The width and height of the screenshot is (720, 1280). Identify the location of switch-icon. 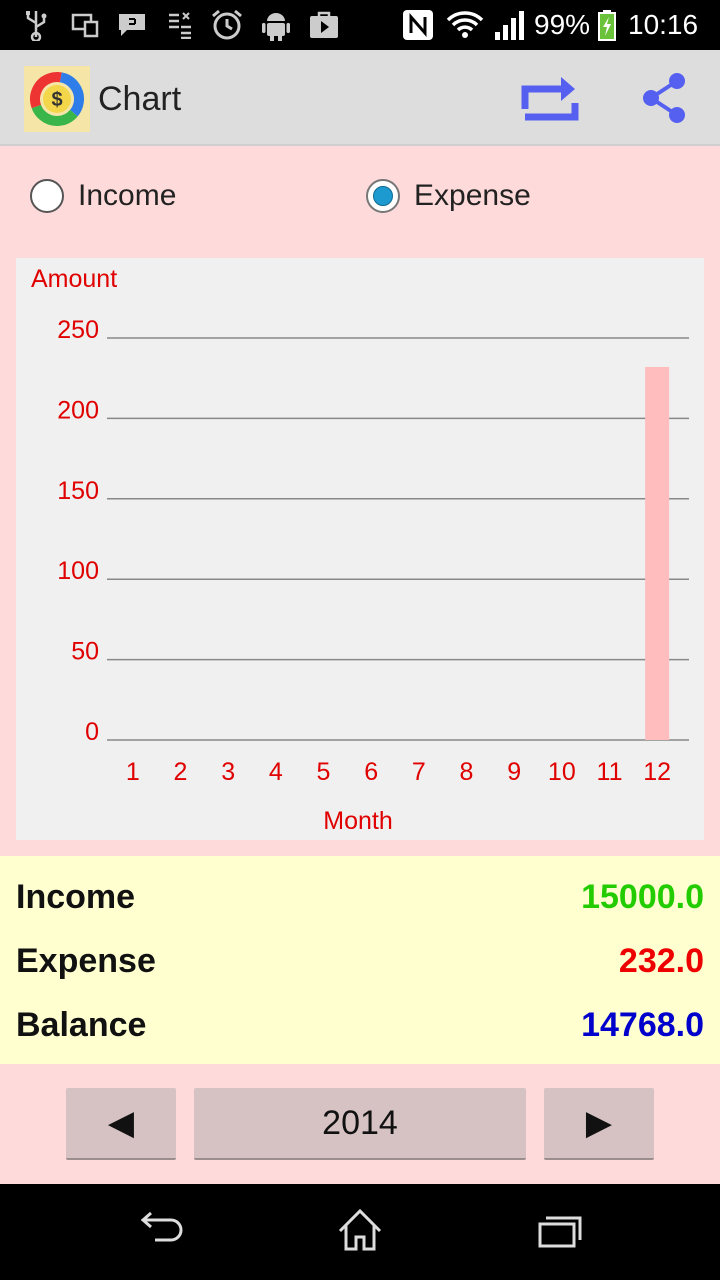
(550, 100).